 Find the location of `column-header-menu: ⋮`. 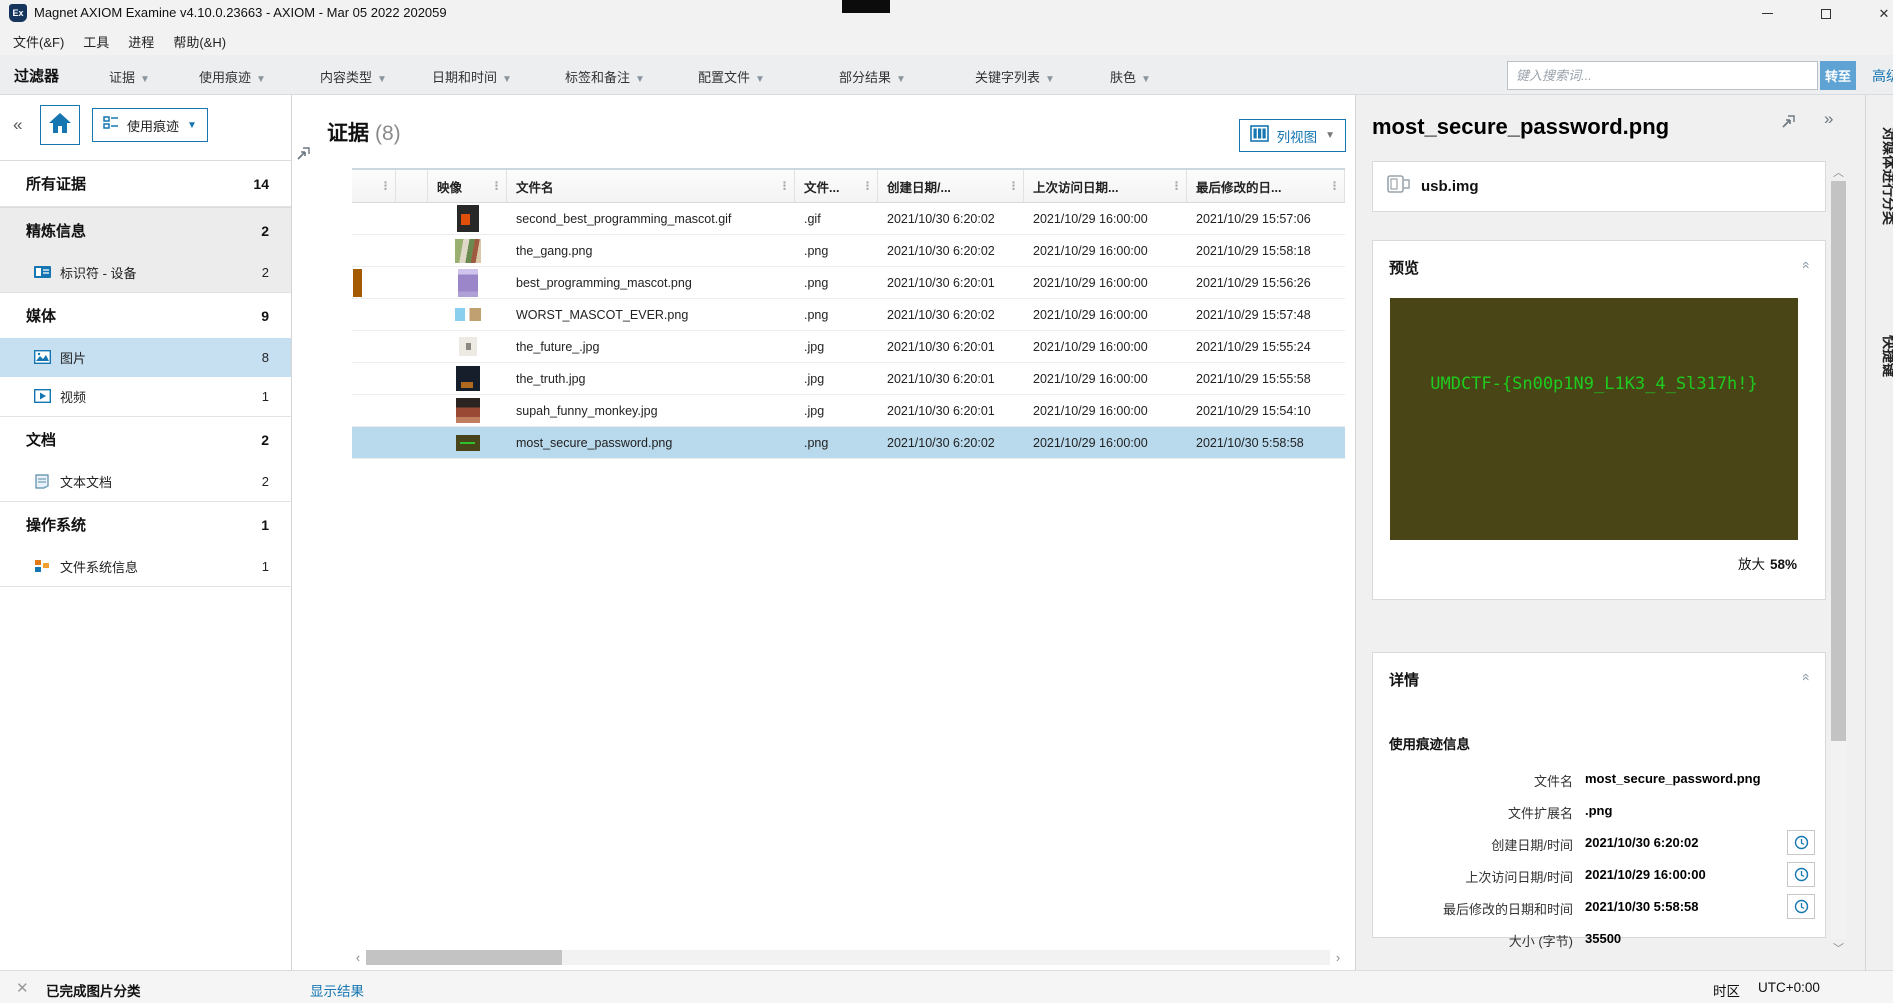

column-header-menu: ⋮ is located at coordinates (374, 186).